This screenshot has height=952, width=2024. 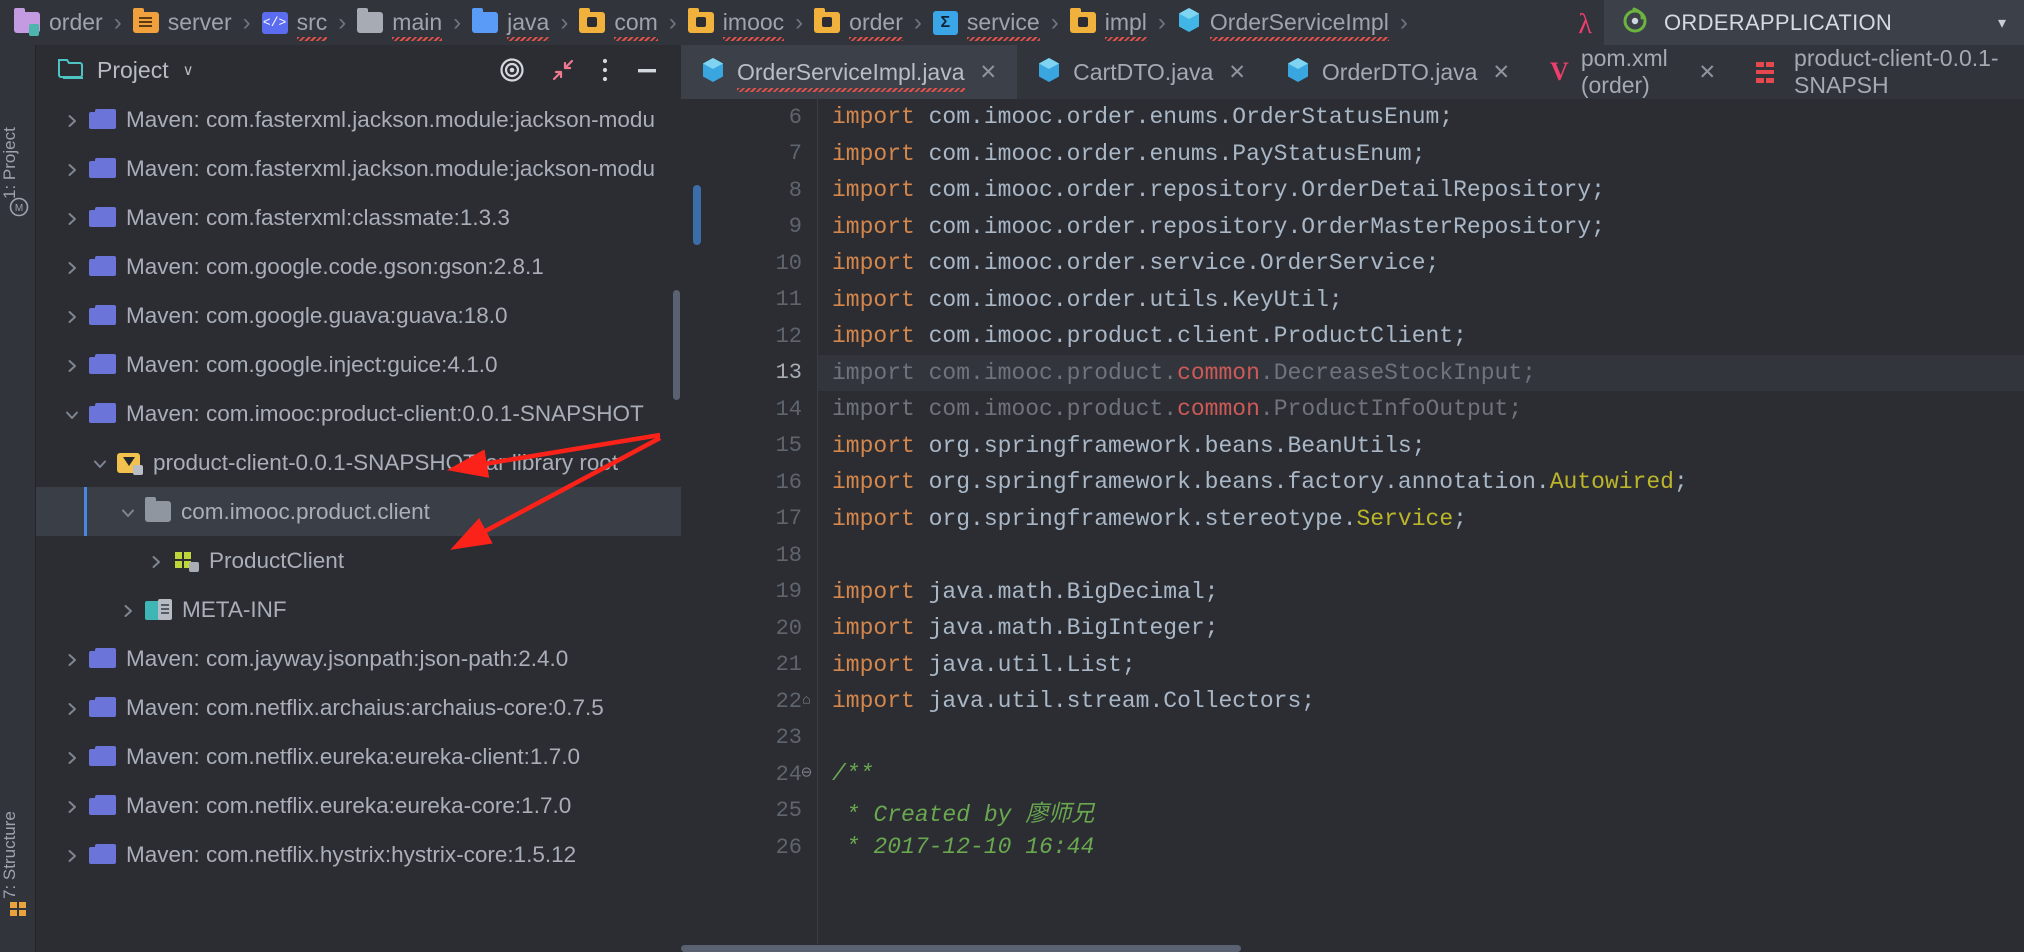 What do you see at coordinates (512, 70) in the screenshot?
I see `locate-target-icon` at bounding box center [512, 70].